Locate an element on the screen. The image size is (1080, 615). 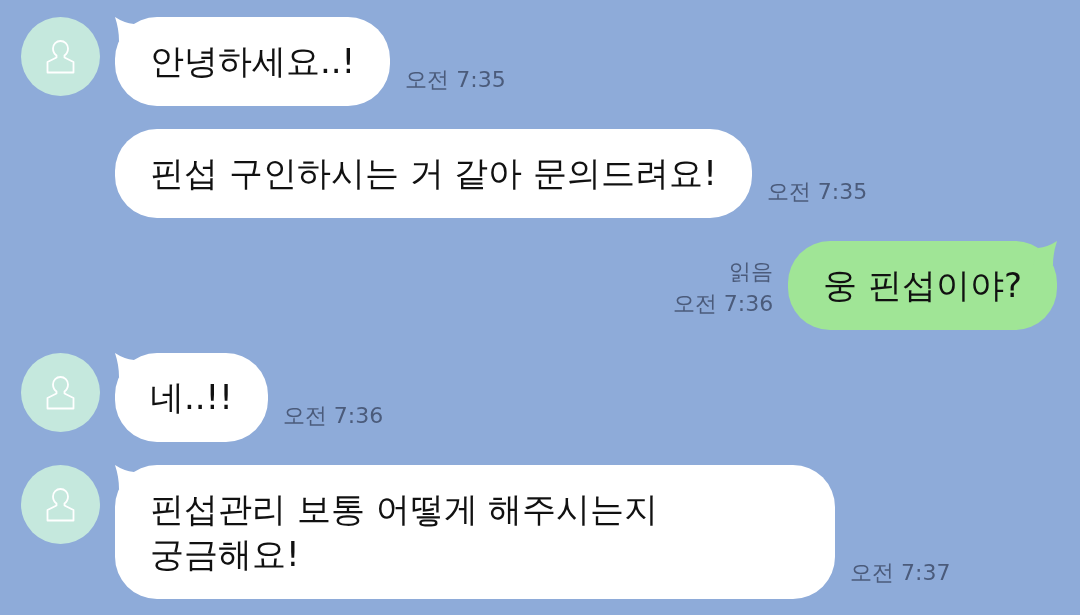
message-text: 웅 핀섭이야? is located at coordinates (922, 285).